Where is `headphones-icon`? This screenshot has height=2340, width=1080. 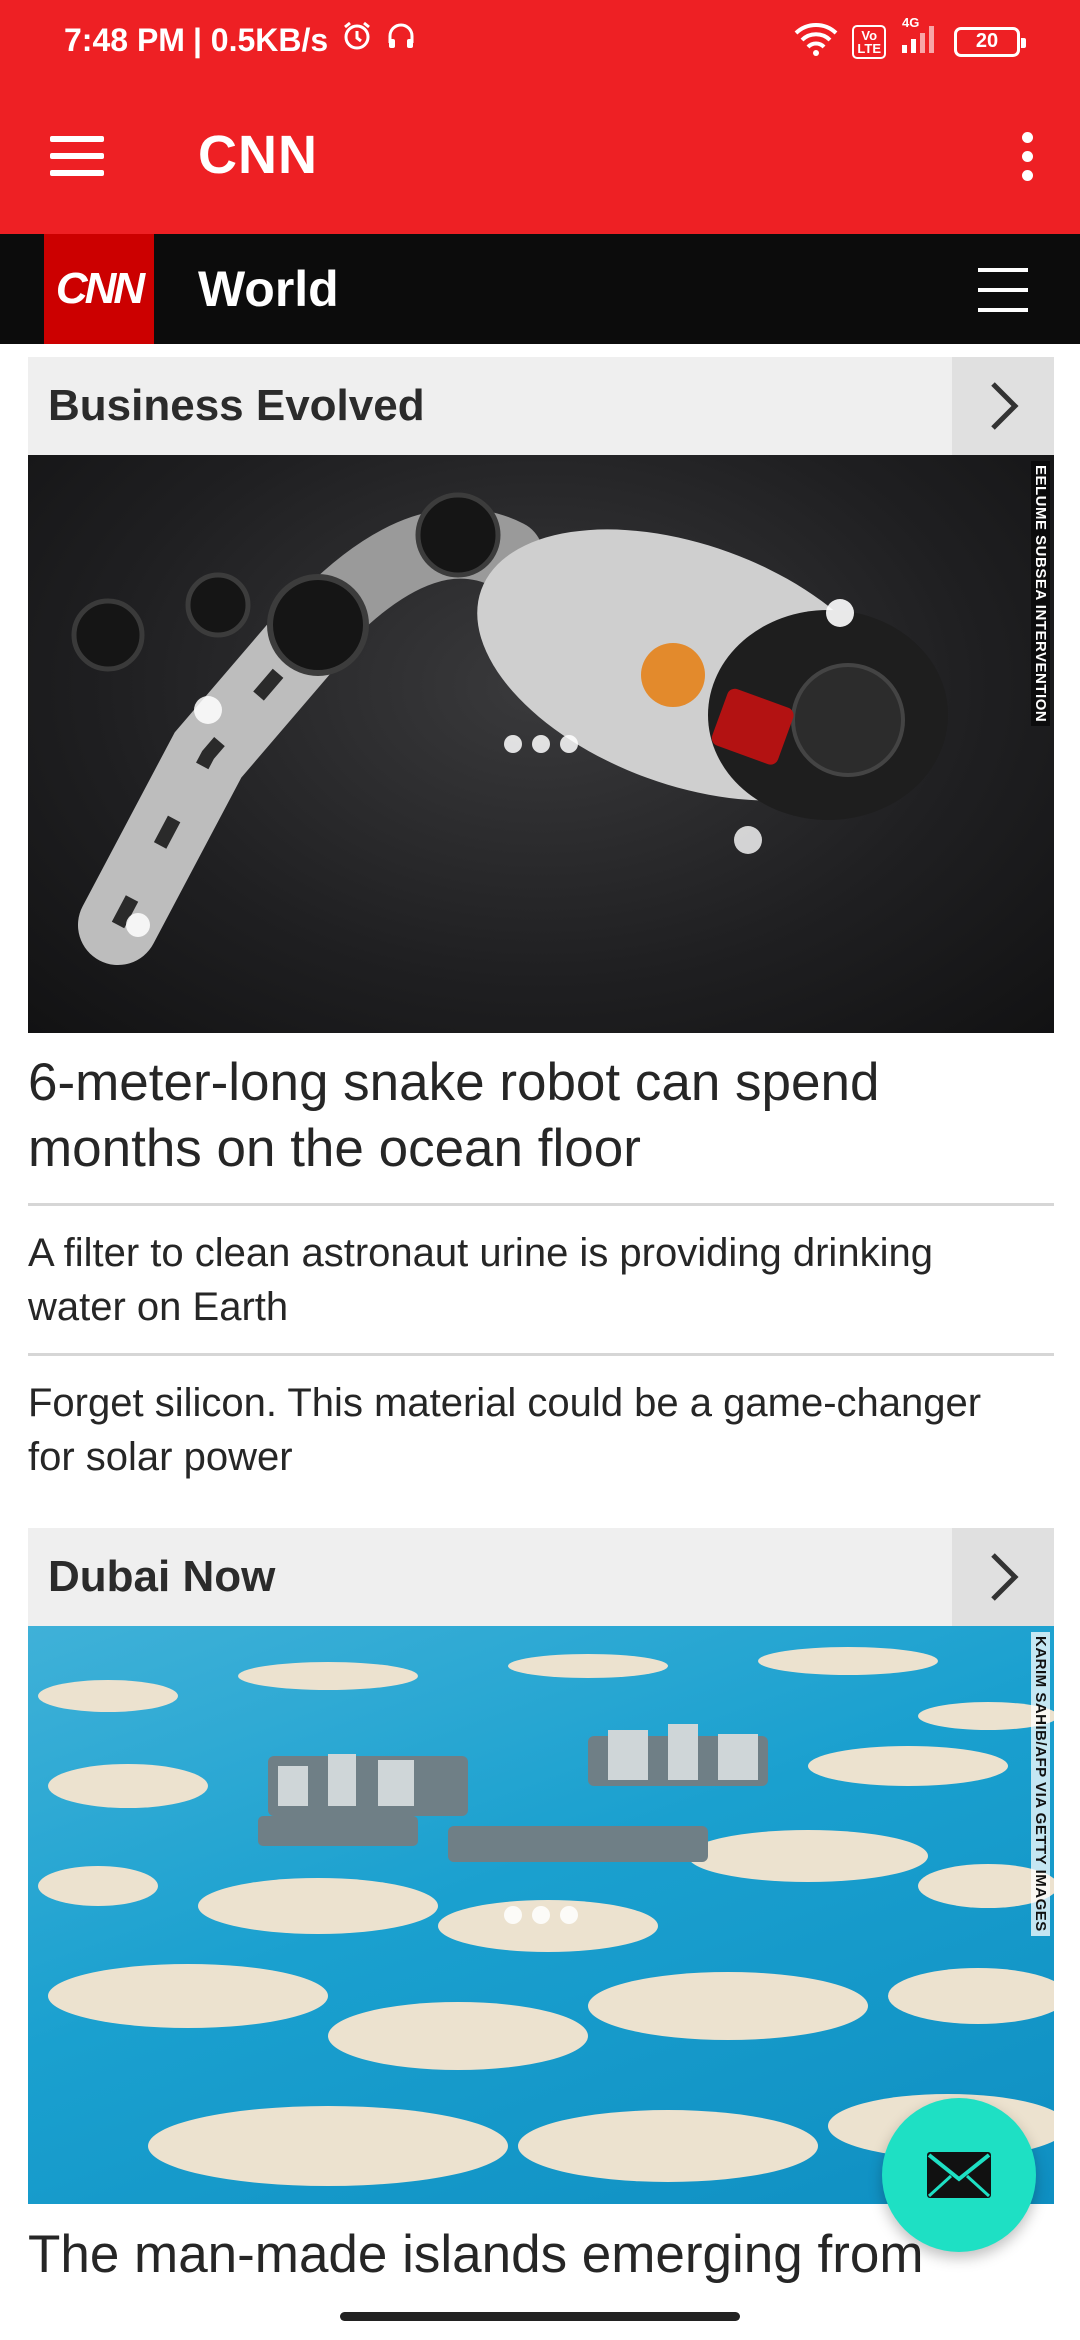
headphones-icon is located at coordinates (401, 40).